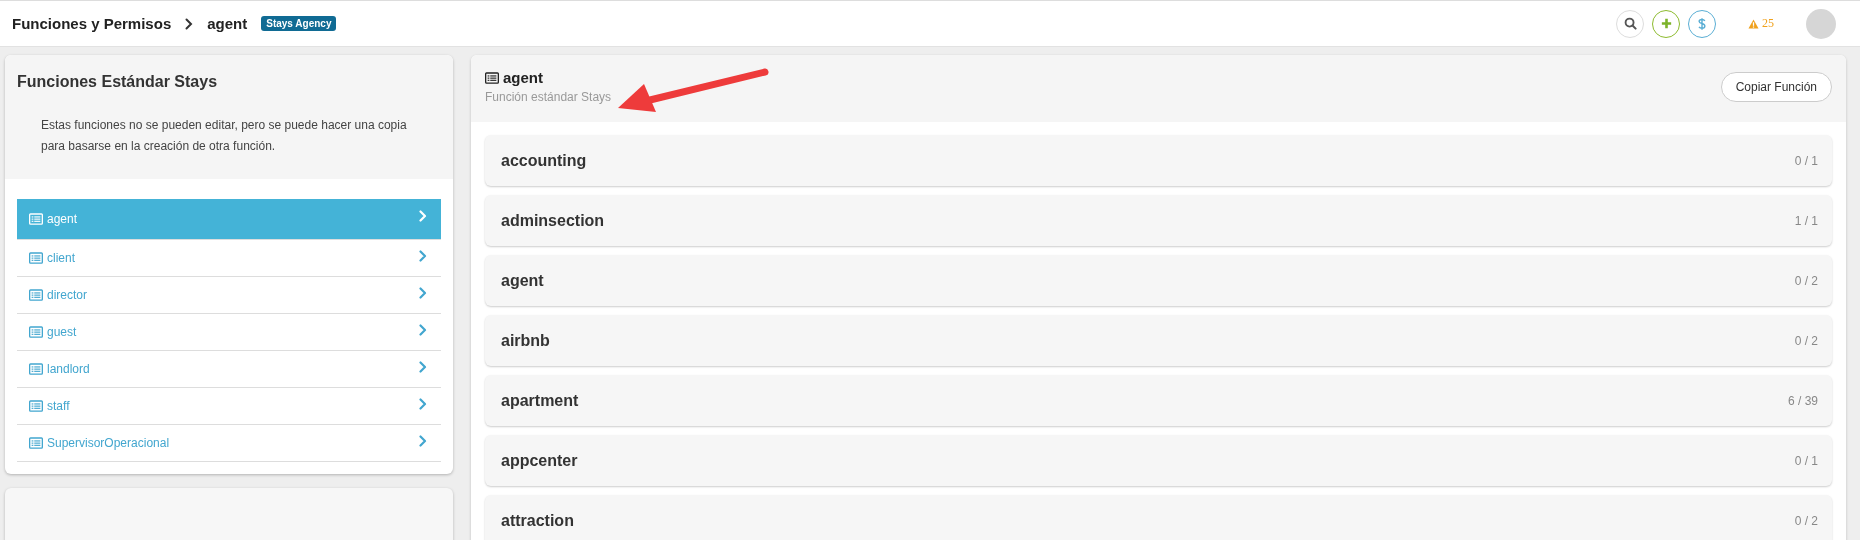 Image resolution: width=1860 pixels, height=540 pixels. What do you see at coordinates (1753, 23) in the screenshot?
I see `warning-icon` at bounding box center [1753, 23].